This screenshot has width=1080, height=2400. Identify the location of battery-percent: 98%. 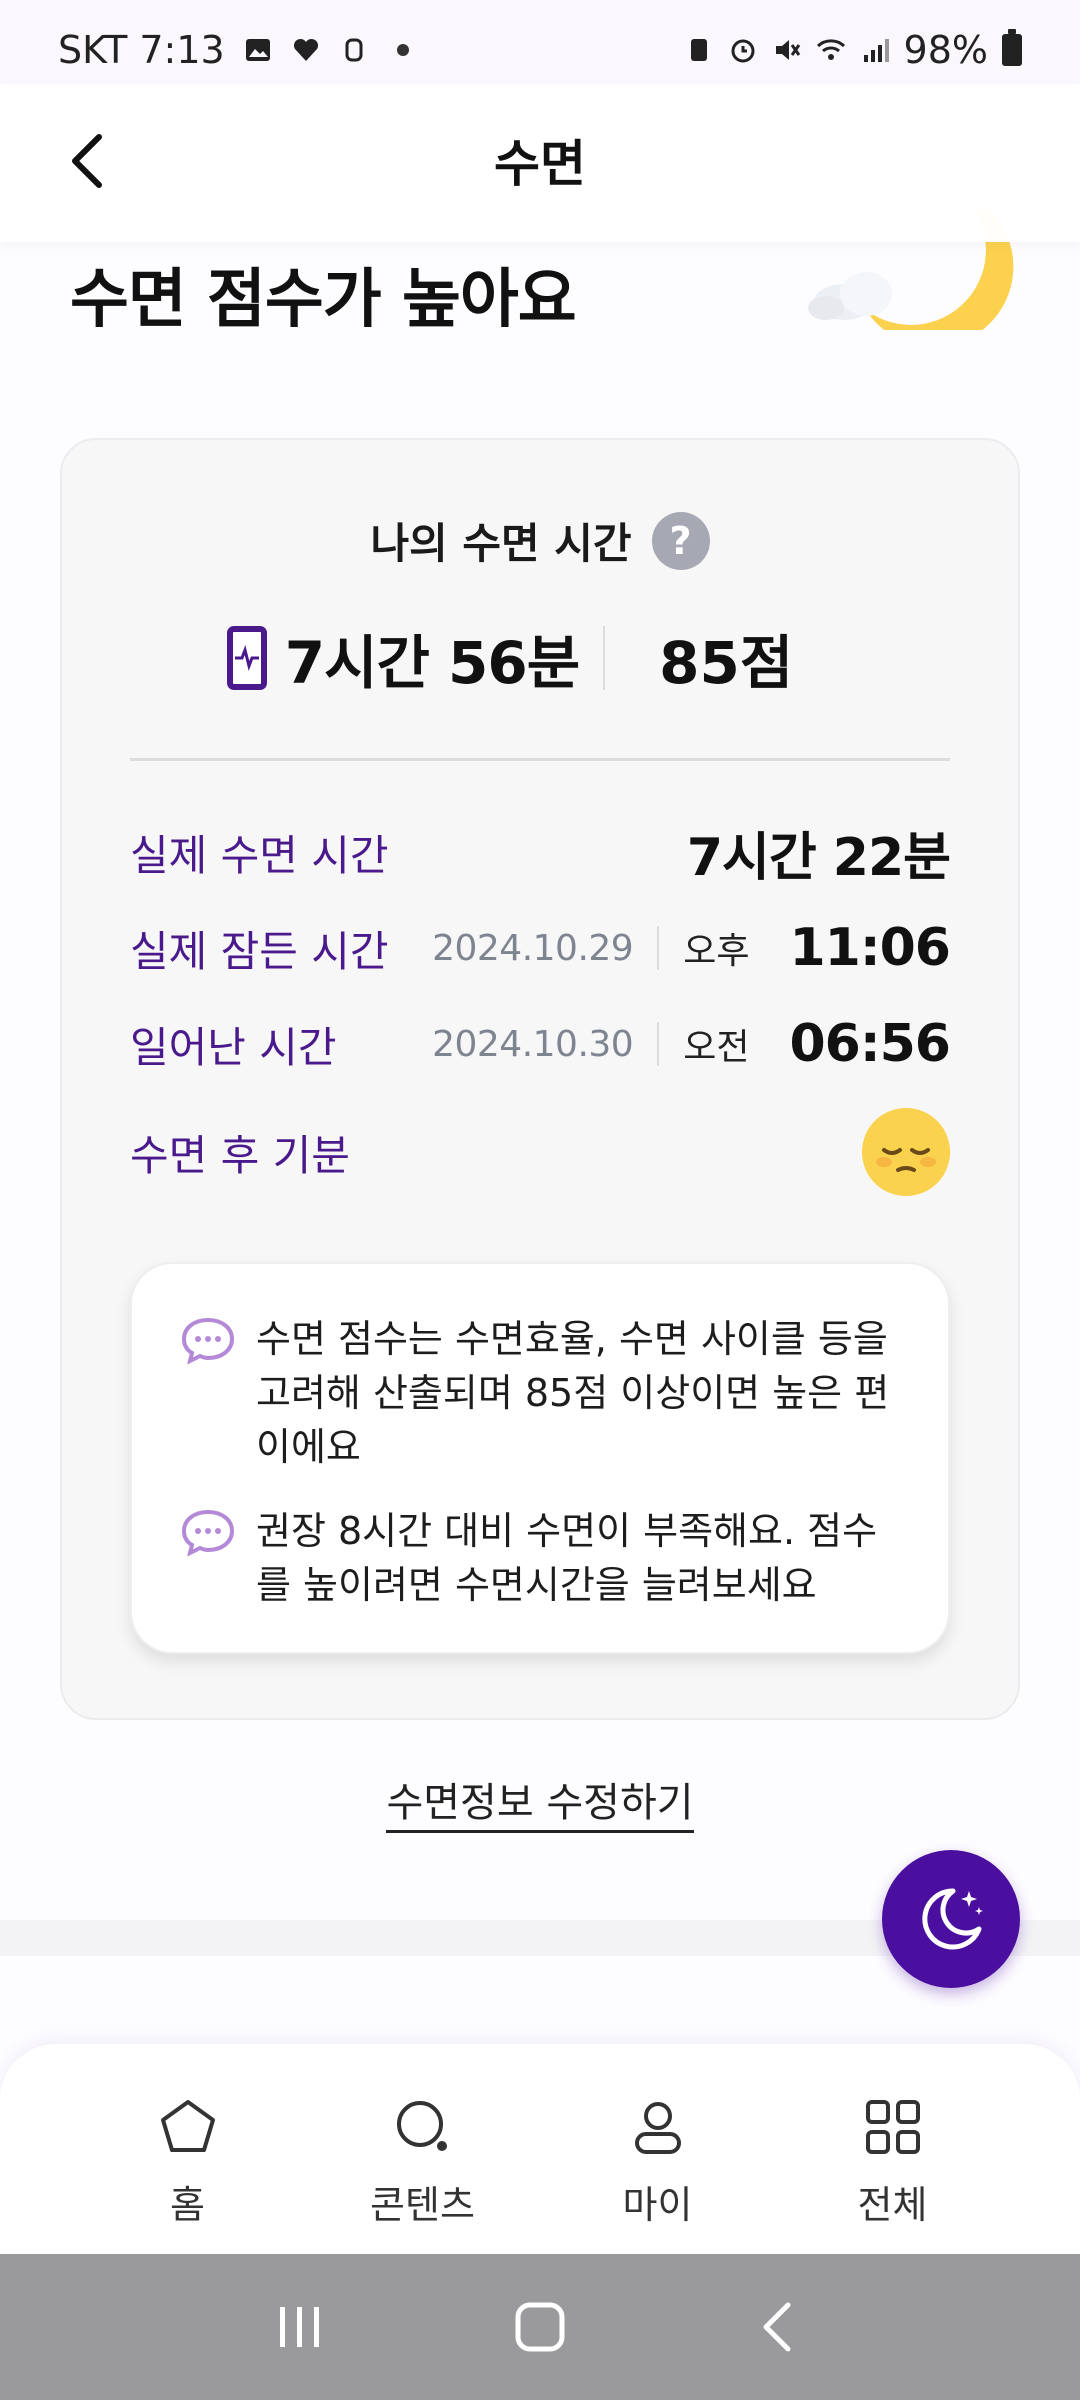
(945, 50).